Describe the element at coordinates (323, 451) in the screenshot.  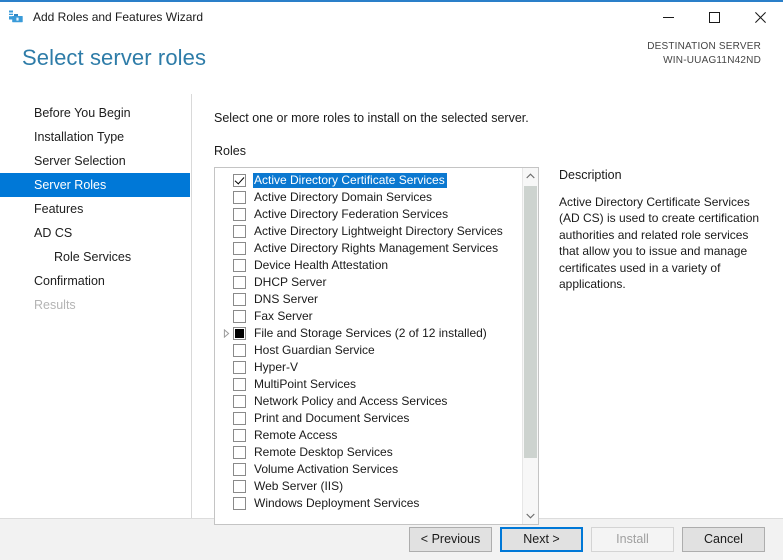
I see `role-label: Remote Desktop Services` at that location.